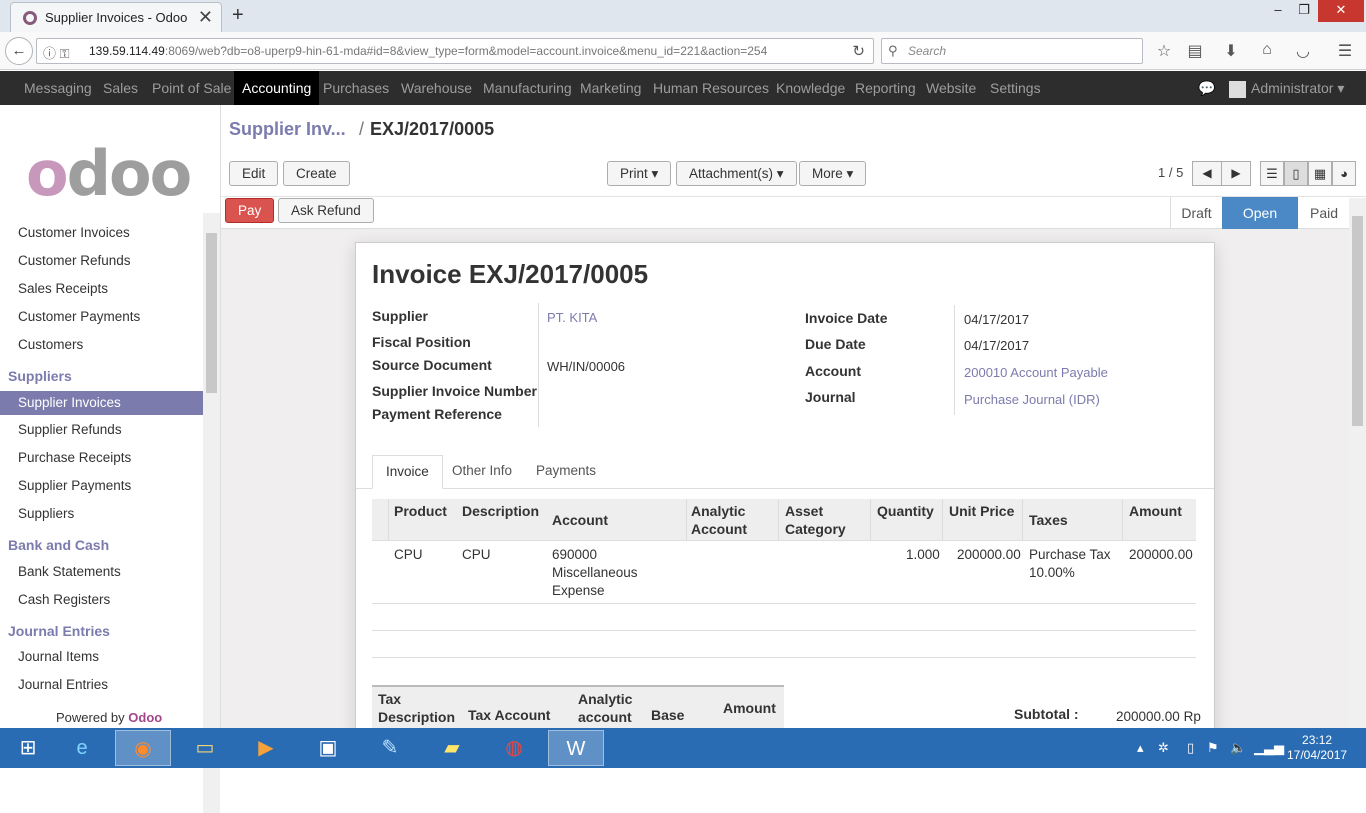 The width and height of the screenshot is (1366, 813). I want to click on col-quantity: Quantity, so click(905, 511).